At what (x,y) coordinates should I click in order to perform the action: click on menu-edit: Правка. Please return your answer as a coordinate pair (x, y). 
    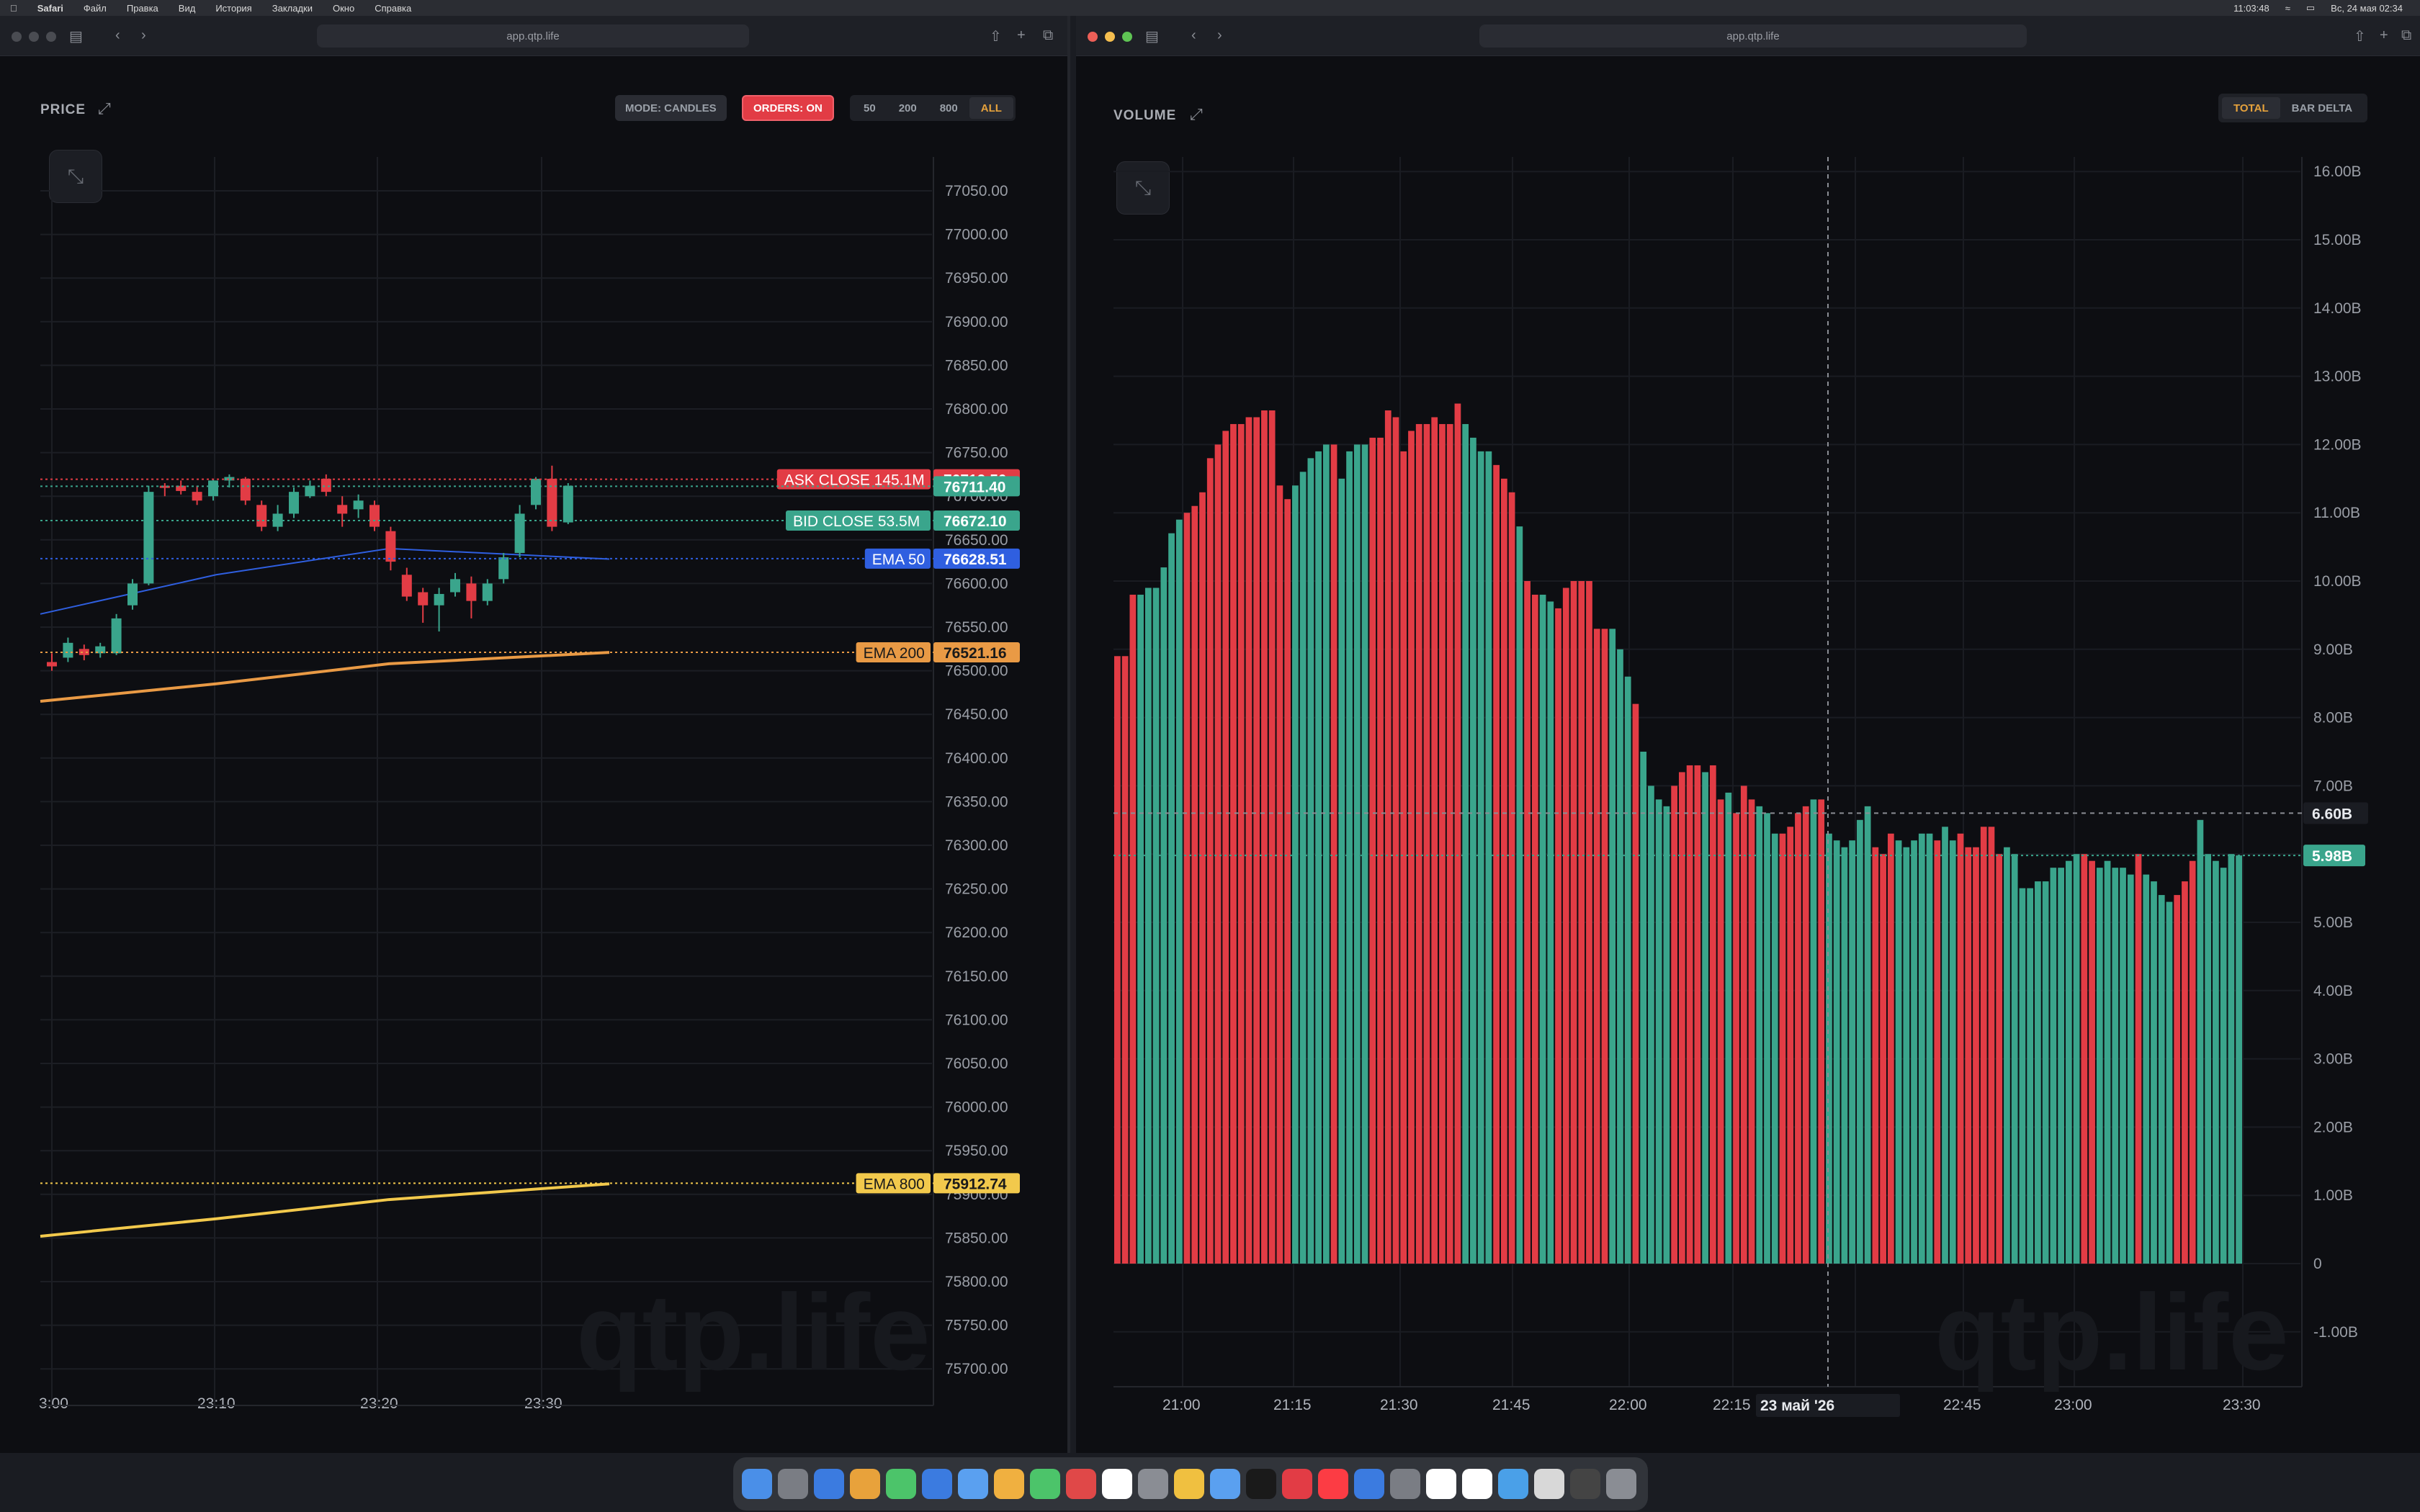
    Looking at the image, I should click on (143, 8).